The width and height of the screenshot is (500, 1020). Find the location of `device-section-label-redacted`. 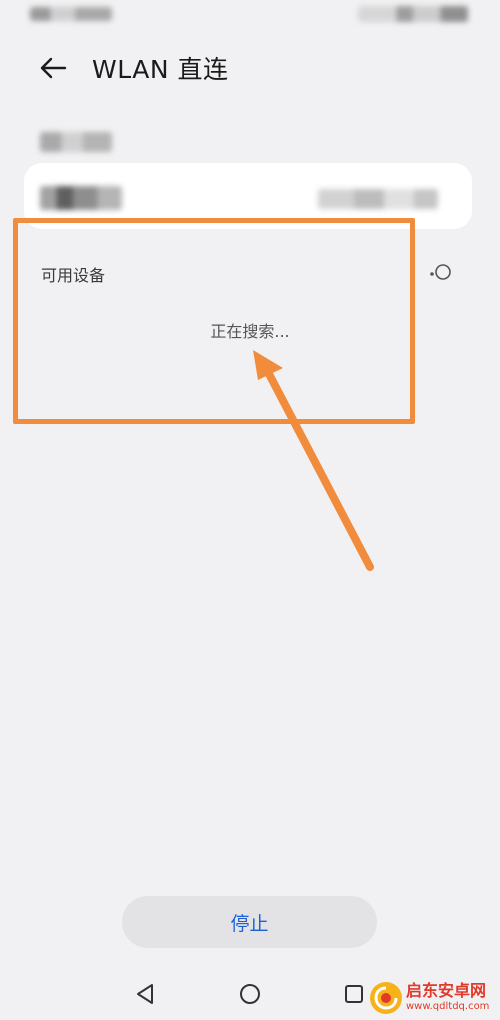

device-section-label-redacted is located at coordinates (76, 142).